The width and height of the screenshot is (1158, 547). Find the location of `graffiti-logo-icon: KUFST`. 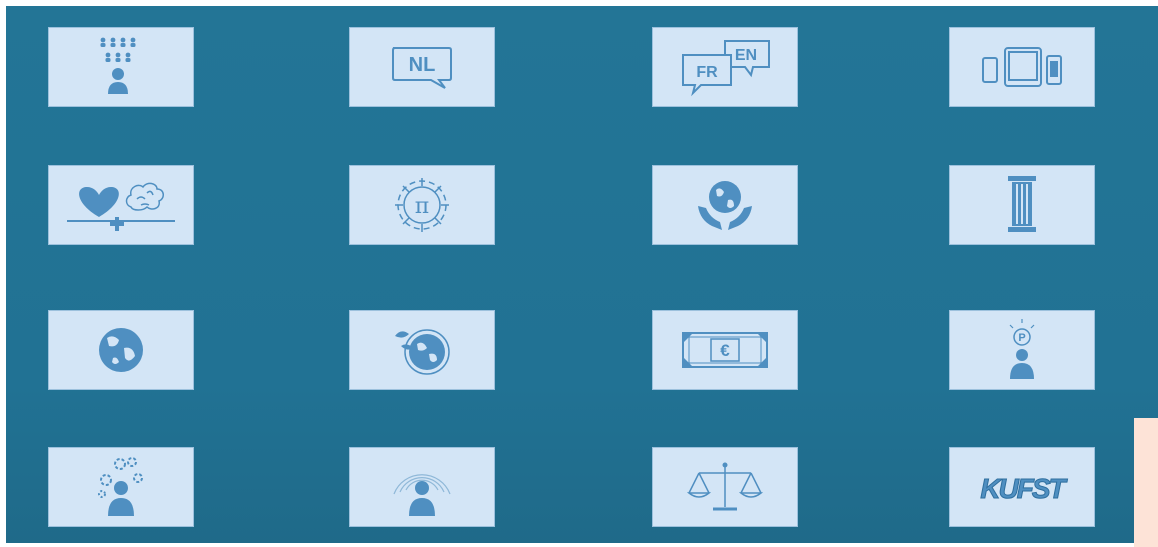

graffiti-logo-icon: KUFST is located at coordinates (1025, 489).